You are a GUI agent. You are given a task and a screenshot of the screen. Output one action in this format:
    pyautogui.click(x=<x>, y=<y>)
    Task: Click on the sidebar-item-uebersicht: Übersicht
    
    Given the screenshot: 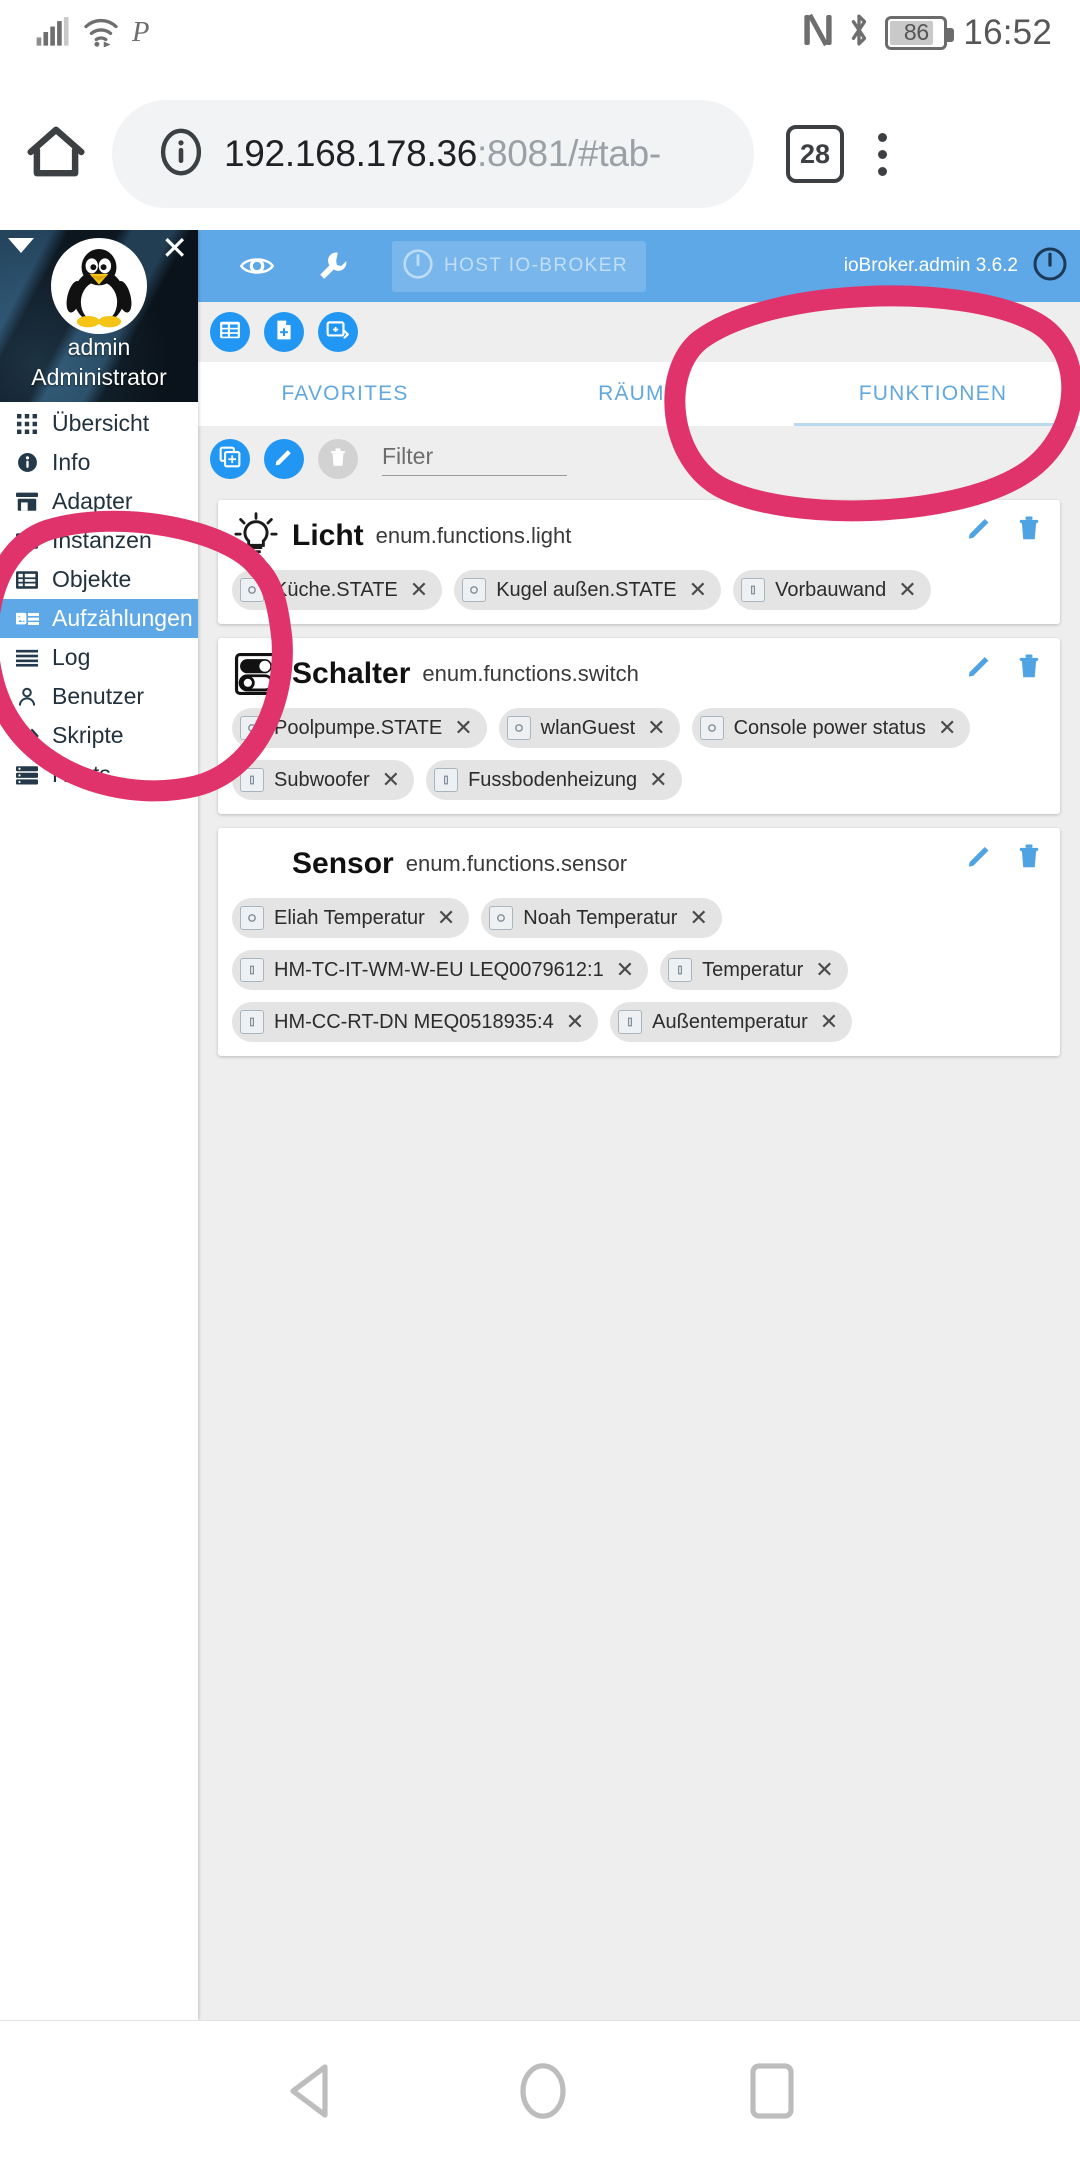 What is the action you would take?
    pyautogui.click(x=99, y=423)
    